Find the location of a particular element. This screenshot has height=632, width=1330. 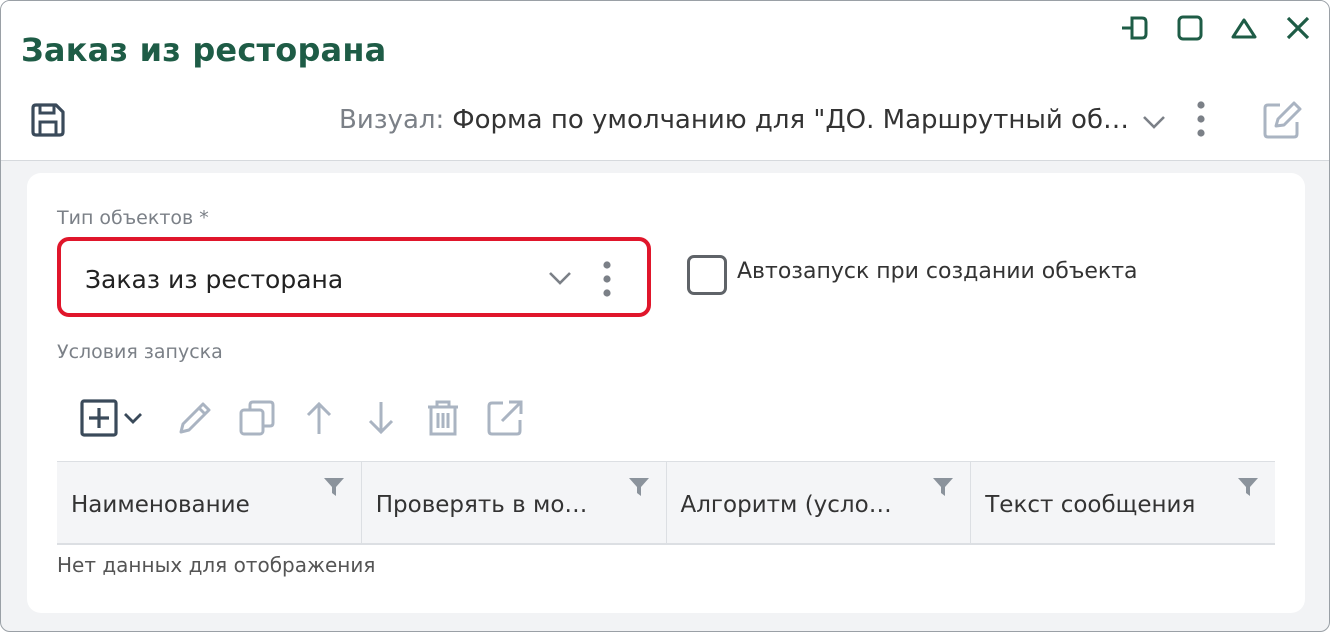

column-title: Наименование is located at coordinates (160, 505).